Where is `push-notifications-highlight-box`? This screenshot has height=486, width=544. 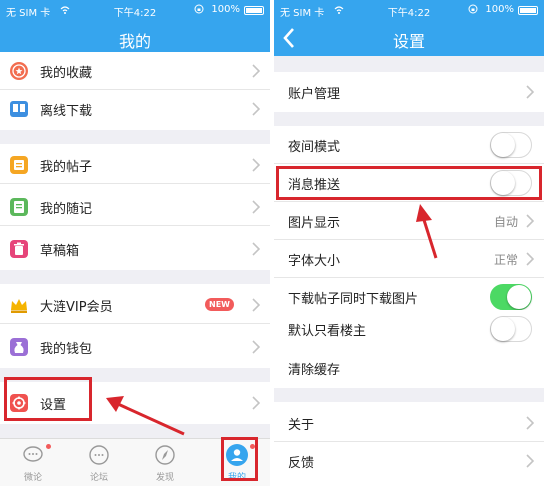
push-notifications-highlight-box is located at coordinates (409, 183).